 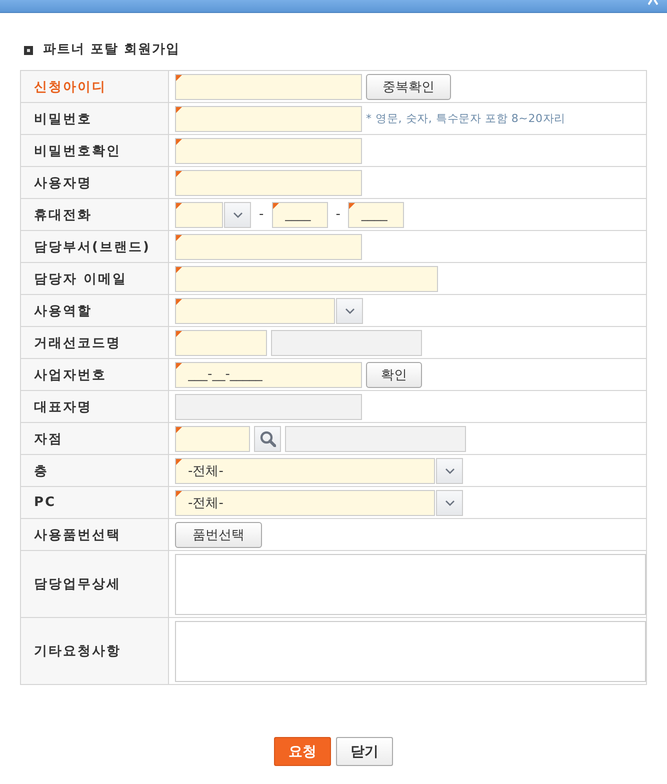 What do you see at coordinates (364, 751) in the screenshot?
I see `close-button: 닫기` at bounding box center [364, 751].